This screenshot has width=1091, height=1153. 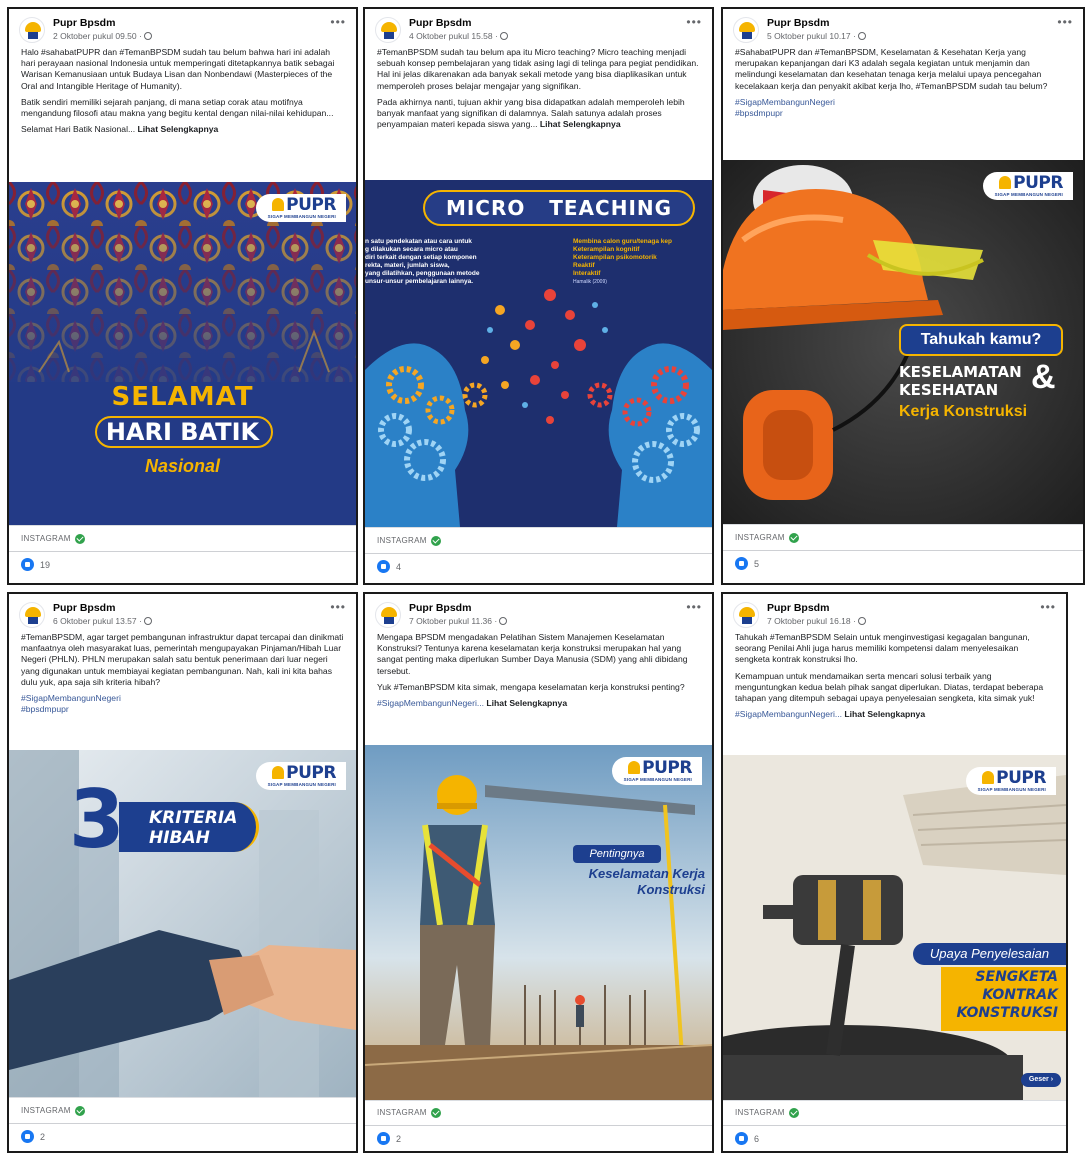 I want to click on post-header: Pupr Bpsdm 6 Oktober pukul 13.57 · •••, so click(x=182, y=612).